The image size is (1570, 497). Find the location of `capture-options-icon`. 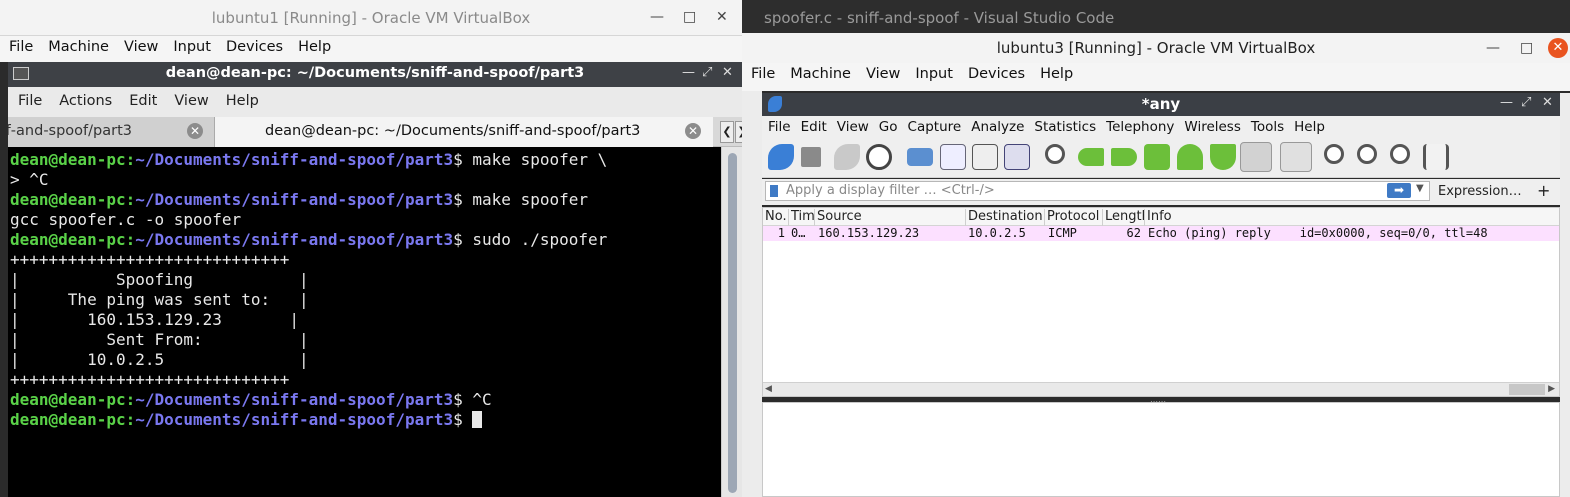

capture-options-icon is located at coordinates (879, 157).